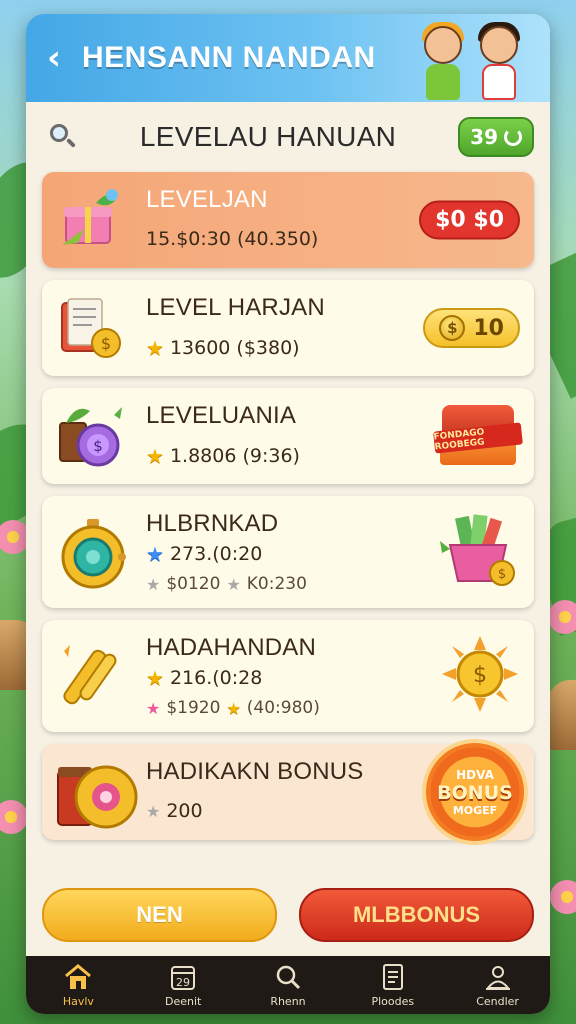 The height and width of the screenshot is (1024, 576). Describe the element at coordinates (471, 60) in the screenshot. I see `mascot-illustration` at that location.